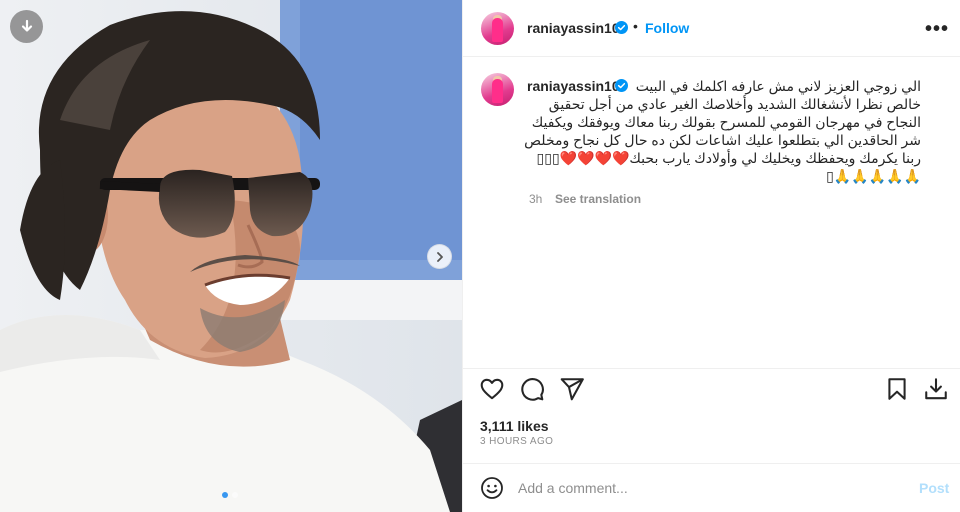 This screenshot has height=512, width=960. I want to click on comment-bubble-icon, so click(532, 389).